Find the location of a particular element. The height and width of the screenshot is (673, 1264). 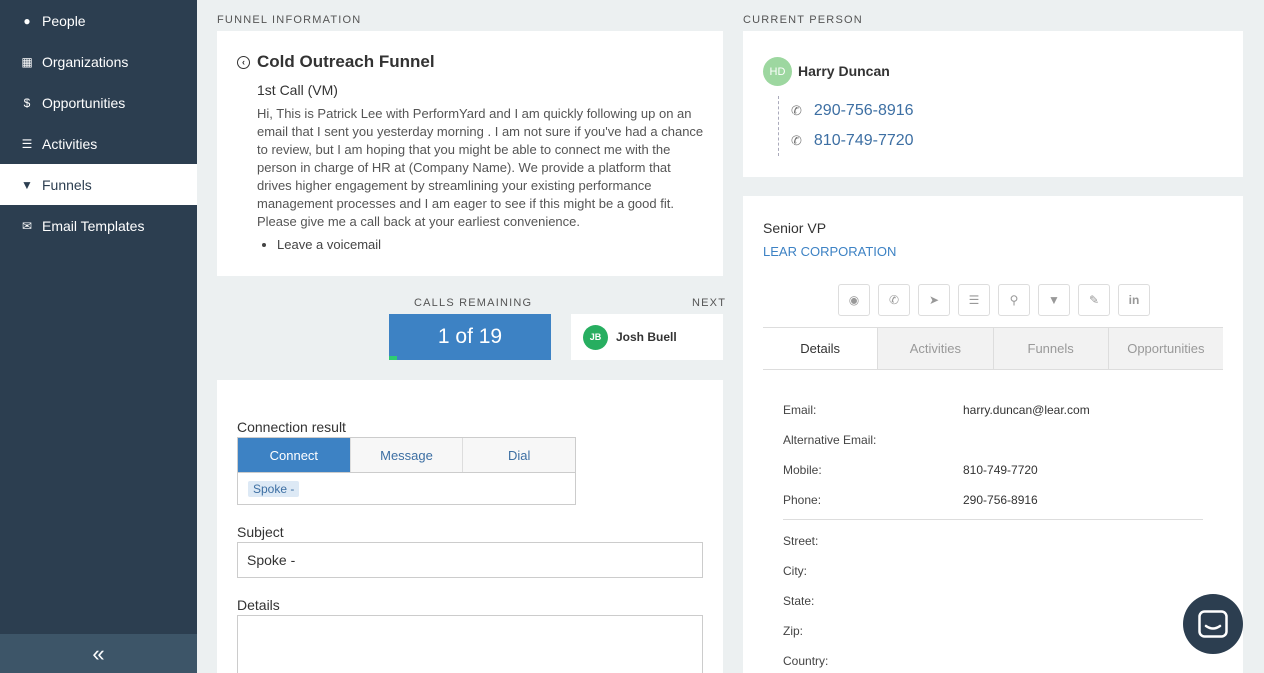

building-icon: ▦ is located at coordinates (27, 61).